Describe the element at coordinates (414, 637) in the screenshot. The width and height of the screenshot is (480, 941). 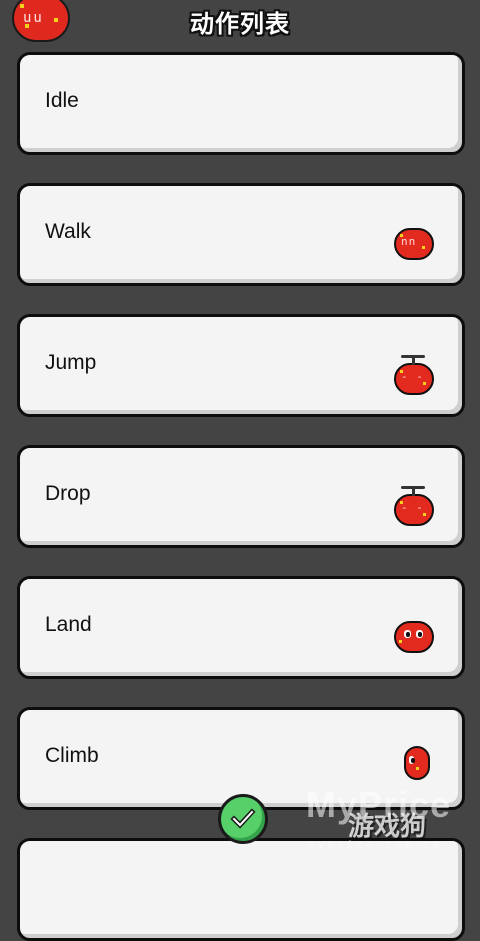
I see `land-sprite-icon` at that location.